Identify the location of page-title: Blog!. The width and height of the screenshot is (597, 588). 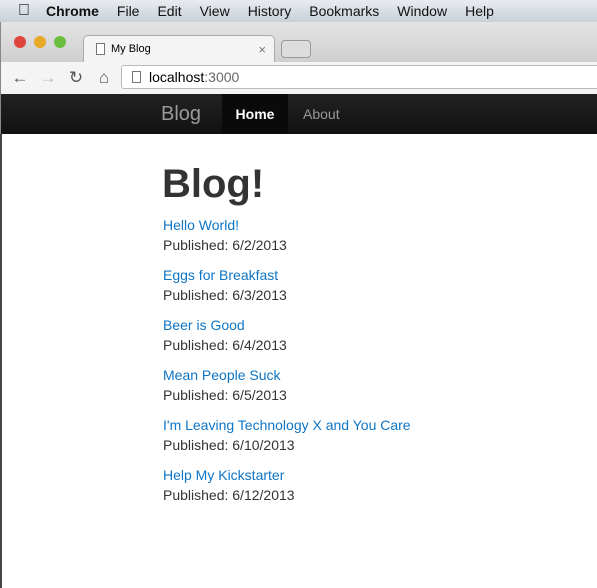
(213, 184).